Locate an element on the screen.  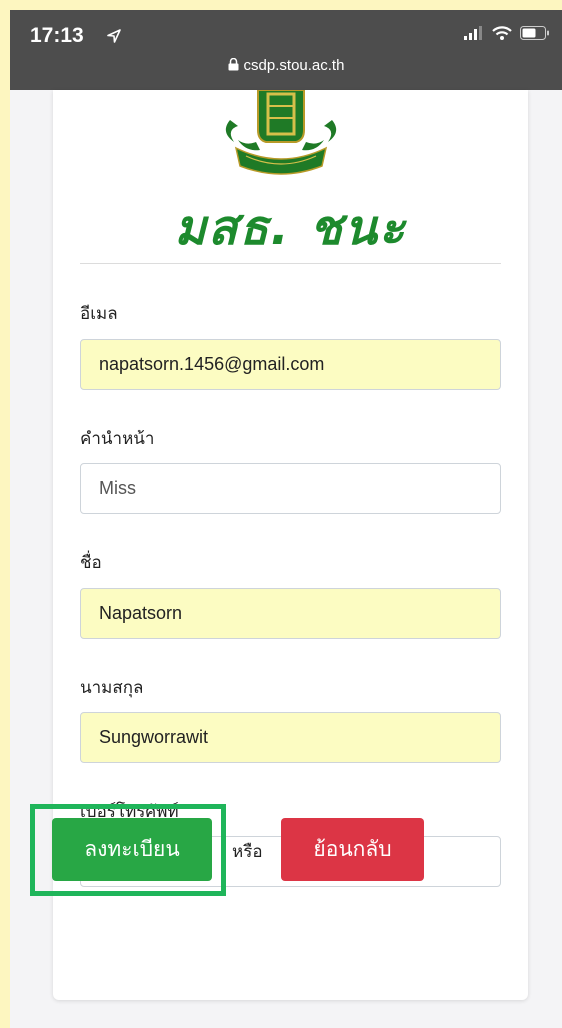
prefix-label: คำนำหน้า is located at coordinates (117, 439).